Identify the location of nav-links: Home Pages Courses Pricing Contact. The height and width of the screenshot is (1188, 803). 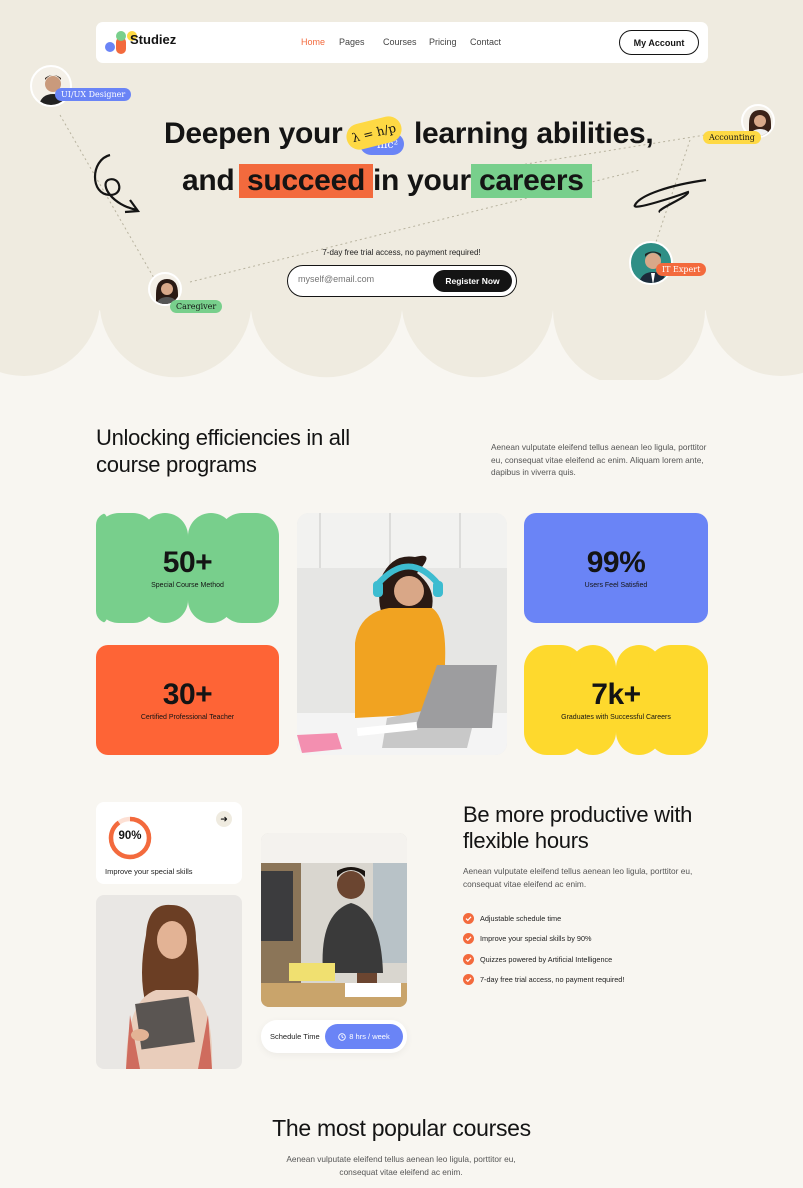
(407, 42).